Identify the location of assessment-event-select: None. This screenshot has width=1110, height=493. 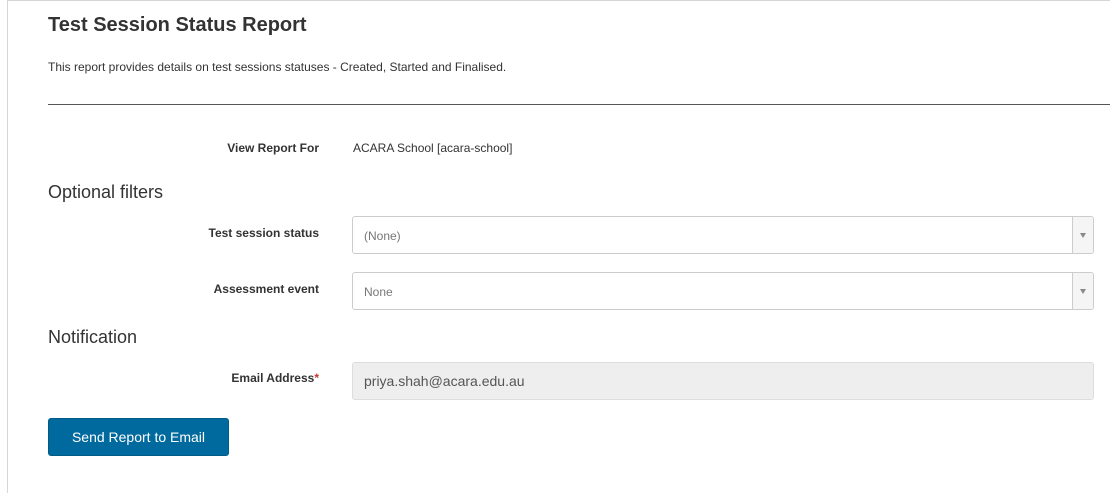
(723, 291).